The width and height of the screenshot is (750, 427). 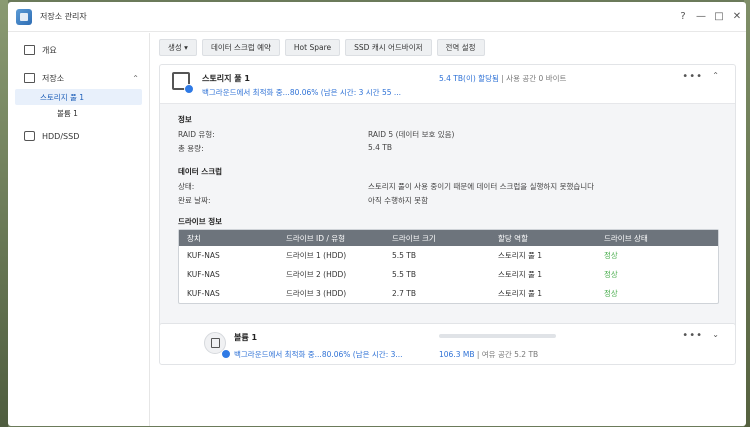 What do you see at coordinates (719, 16) in the screenshot?
I see `maximize-icon: □` at bounding box center [719, 16].